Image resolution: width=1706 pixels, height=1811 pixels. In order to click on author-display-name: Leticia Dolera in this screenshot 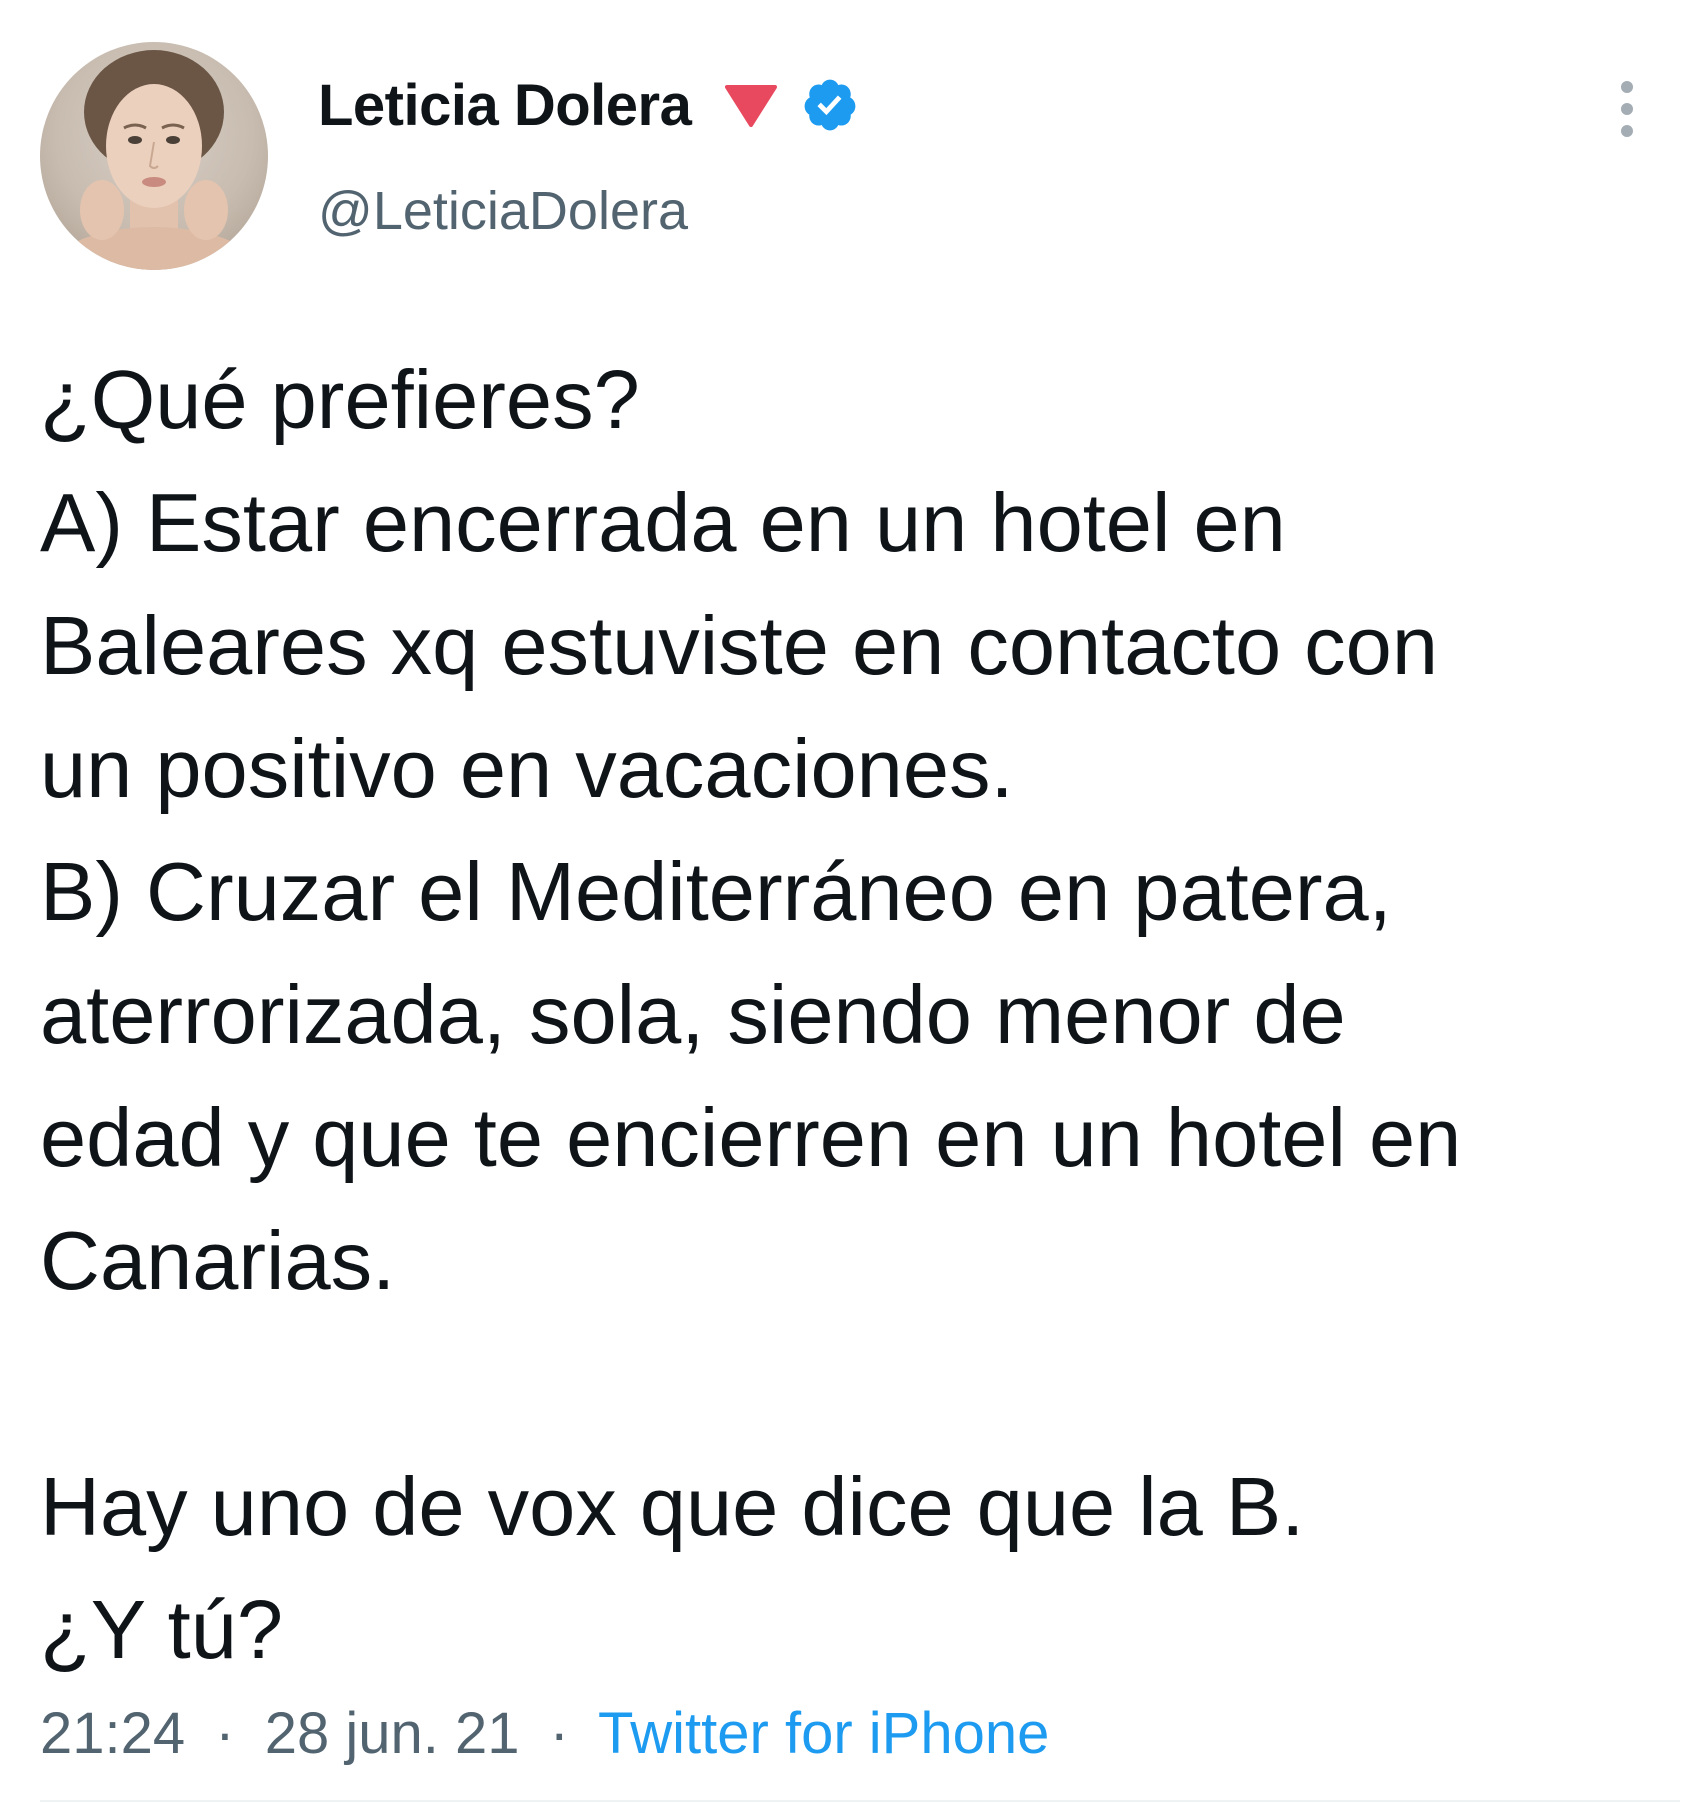, I will do `click(505, 105)`.